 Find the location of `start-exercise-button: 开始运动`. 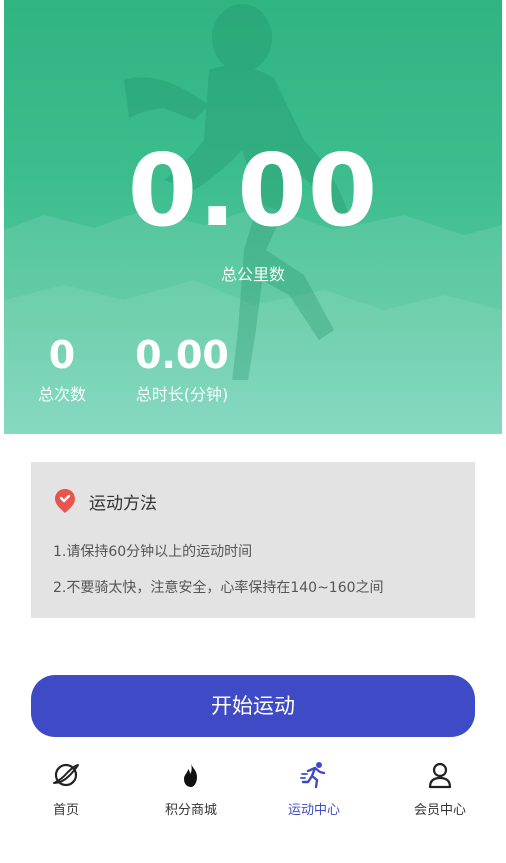

start-exercise-button: 开始运动 is located at coordinates (253, 706).